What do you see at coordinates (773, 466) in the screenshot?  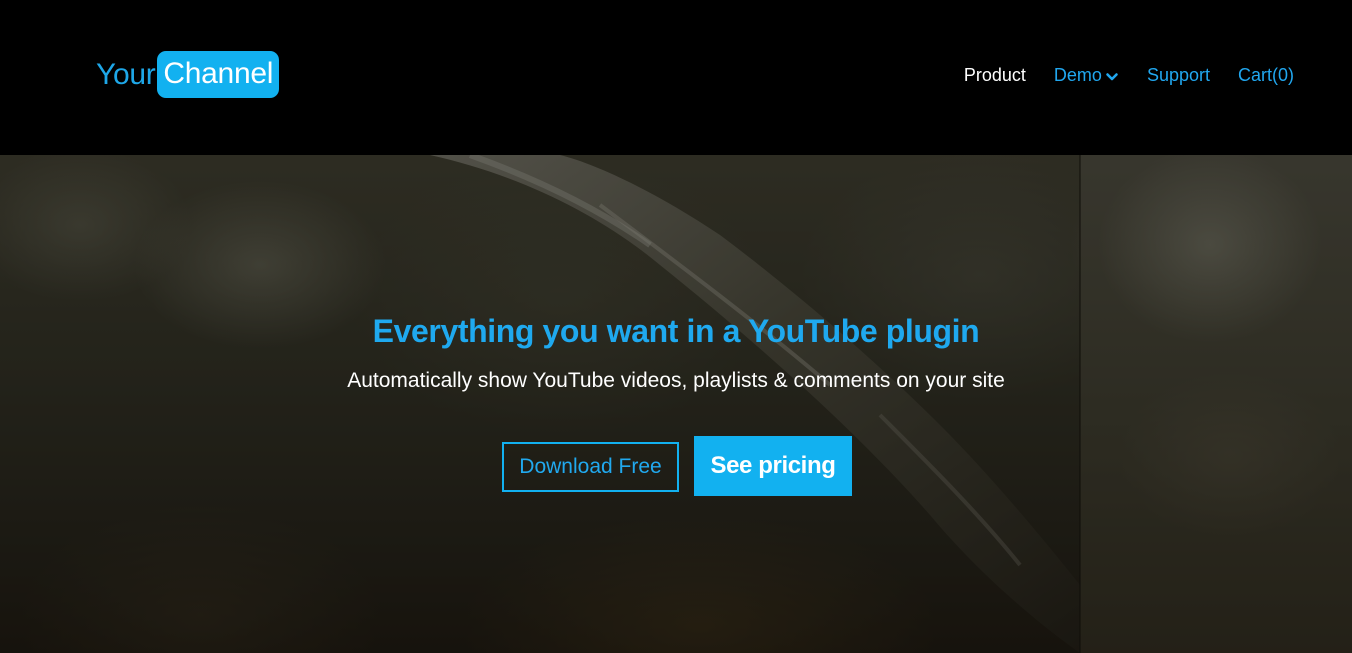 I see `see-pricing-button: See pricing` at bounding box center [773, 466].